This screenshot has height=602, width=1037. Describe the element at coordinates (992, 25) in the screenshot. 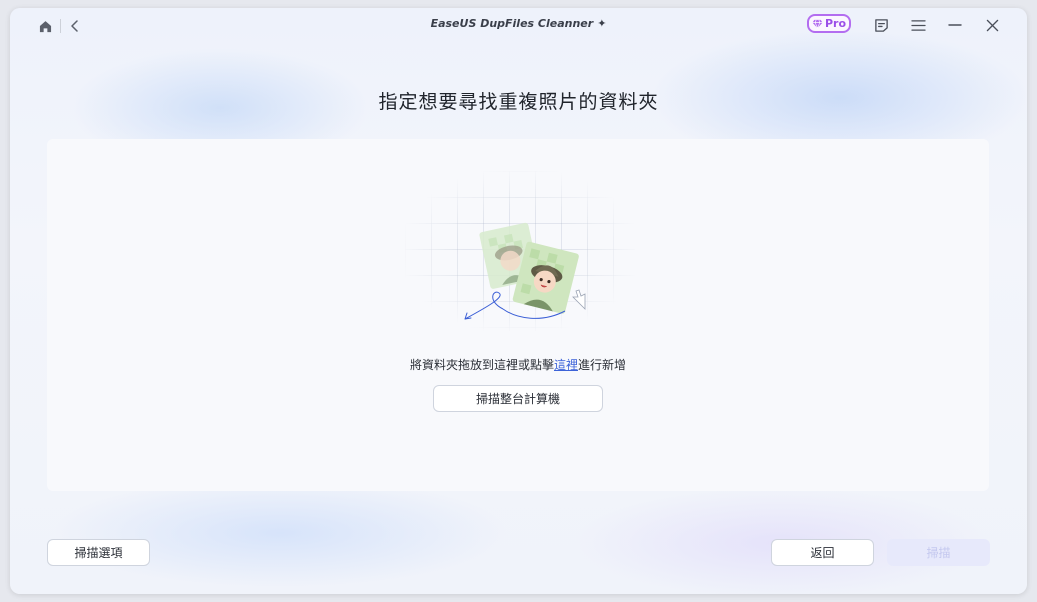

I see `close-icon` at that location.